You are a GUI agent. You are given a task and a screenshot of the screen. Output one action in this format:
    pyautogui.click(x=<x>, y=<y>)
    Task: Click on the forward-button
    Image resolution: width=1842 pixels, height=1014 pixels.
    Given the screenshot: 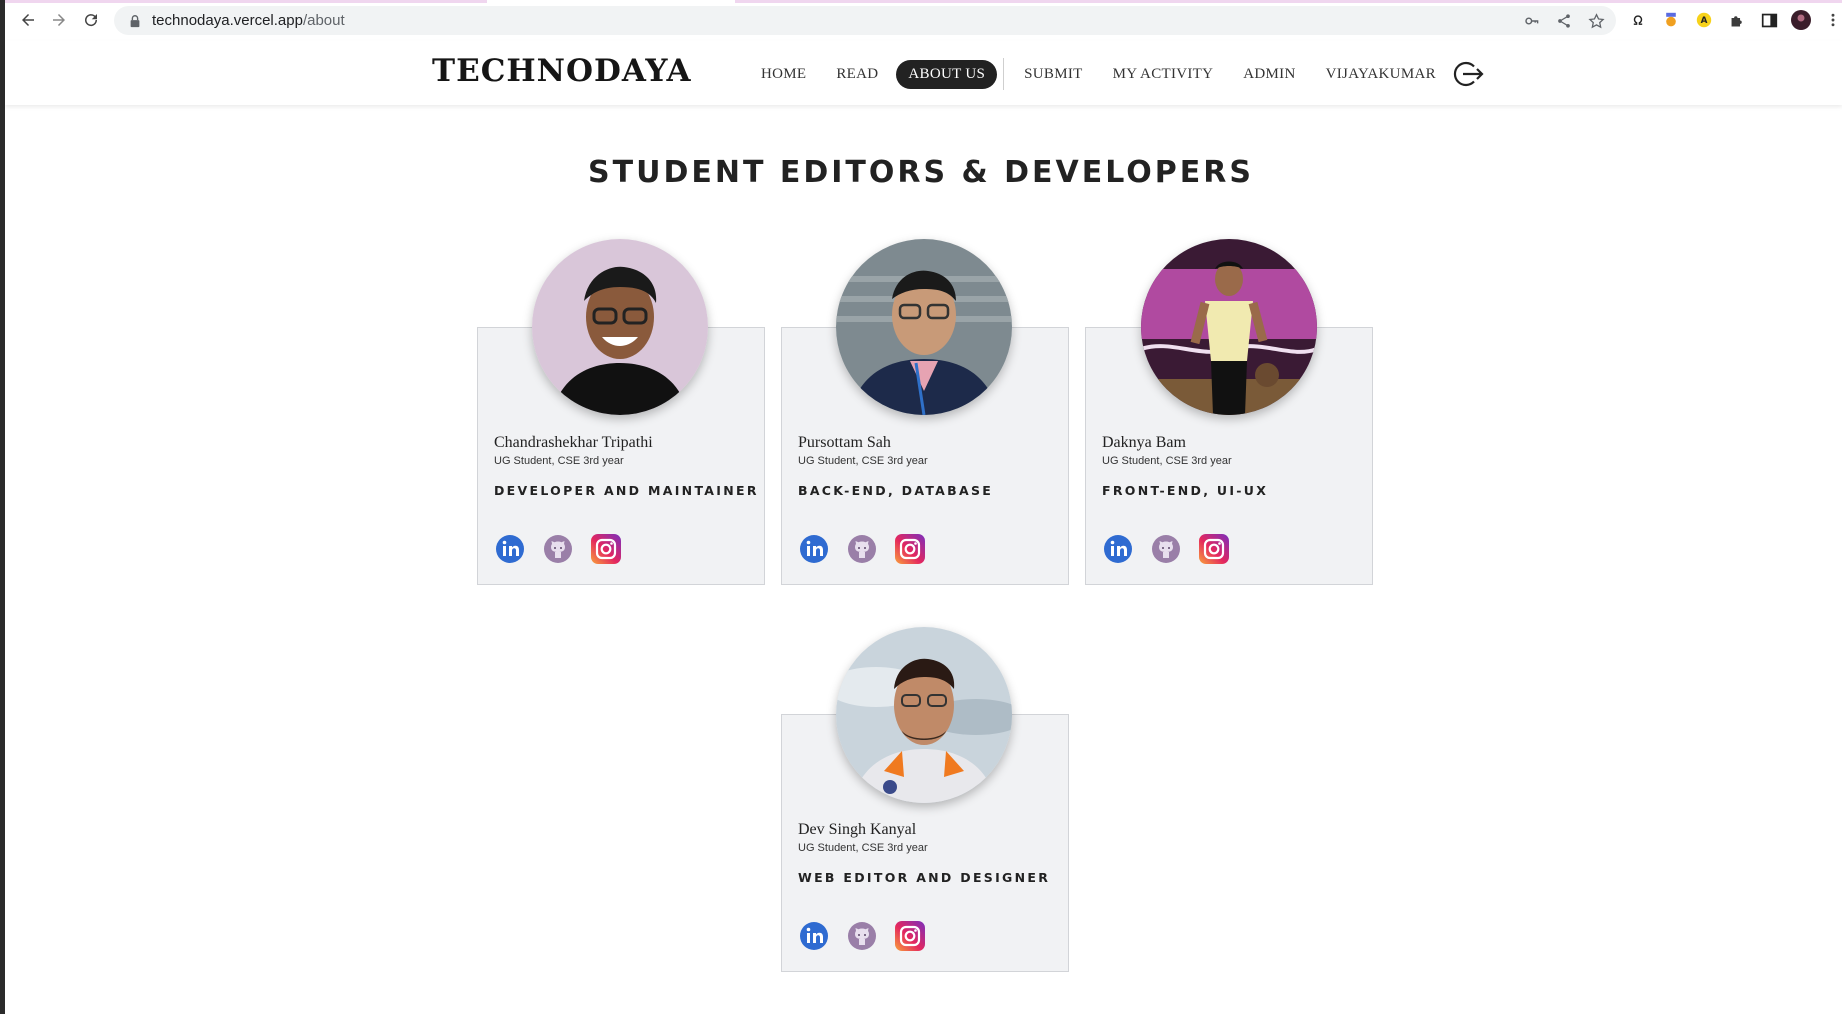 What is the action you would take?
    pyautogui.click(x=59, y=20)
    